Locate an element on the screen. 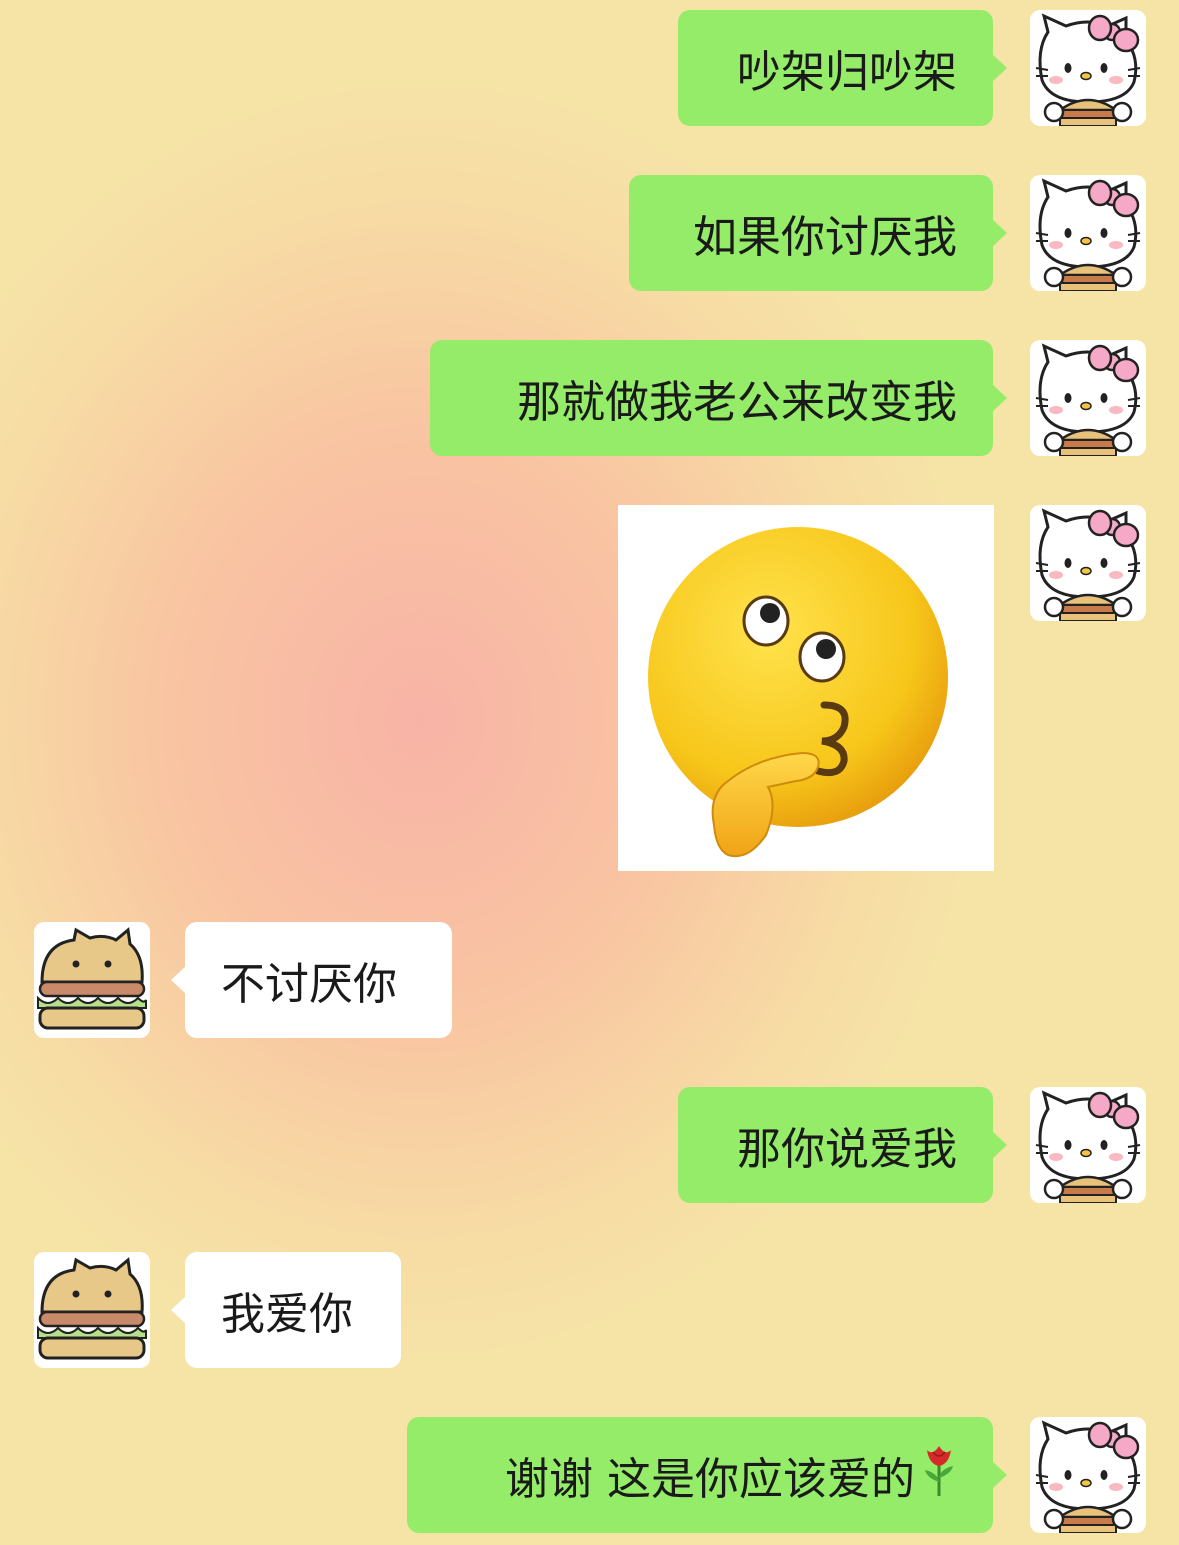  rose-emoji-icon is located at coordinates (939, 1475).